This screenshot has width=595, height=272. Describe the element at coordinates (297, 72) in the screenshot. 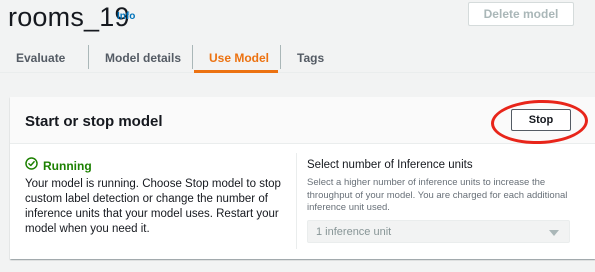

I see `tab-border` at that location.